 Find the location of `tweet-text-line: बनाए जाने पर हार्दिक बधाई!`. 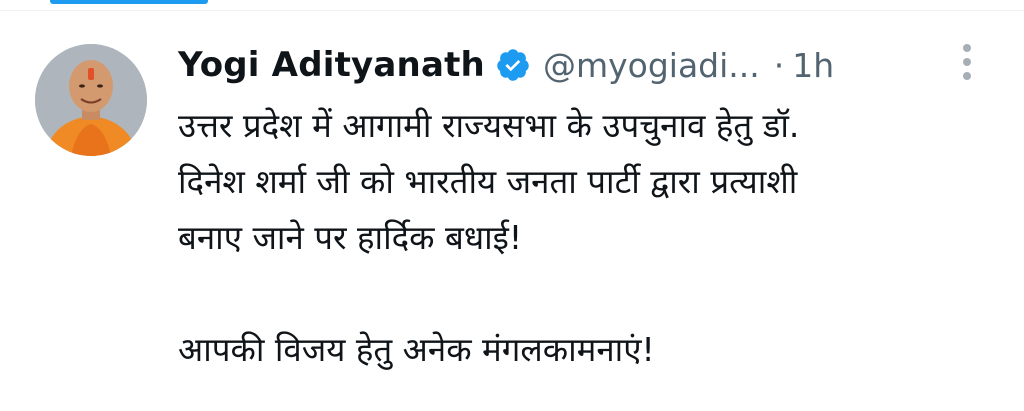

tweet-text-line: बनाए जाने पर हार्दिक बधाई! is located at coordinates (350, 237).